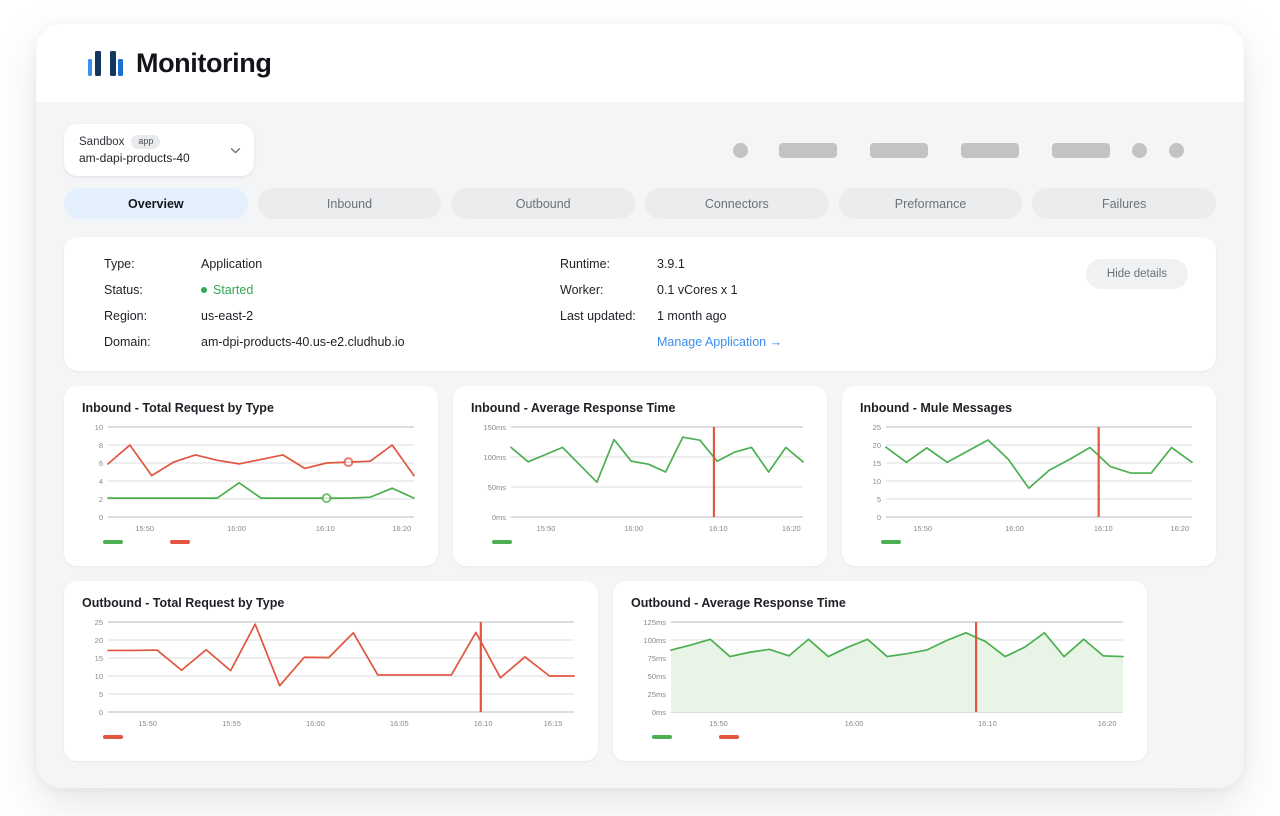 This screenshot has height=816, width=1280. What do you see at coordinates (123, 290) in the screenshot?
I see `detail-key: Status:` at bounding box center [123, 290].